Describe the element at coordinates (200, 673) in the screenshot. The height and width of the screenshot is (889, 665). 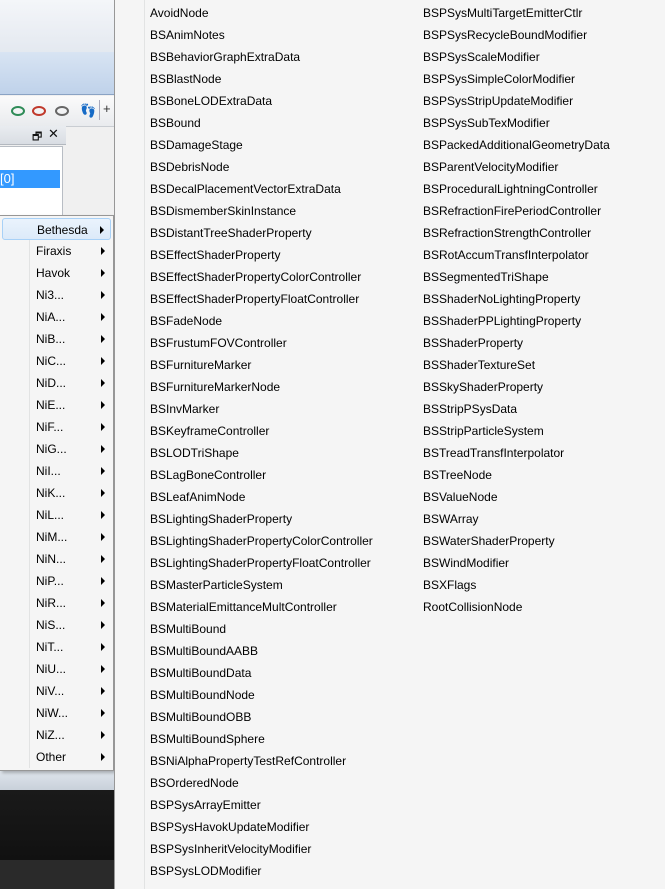
I see `block-type-item: BSMultiBoundData` at that location.